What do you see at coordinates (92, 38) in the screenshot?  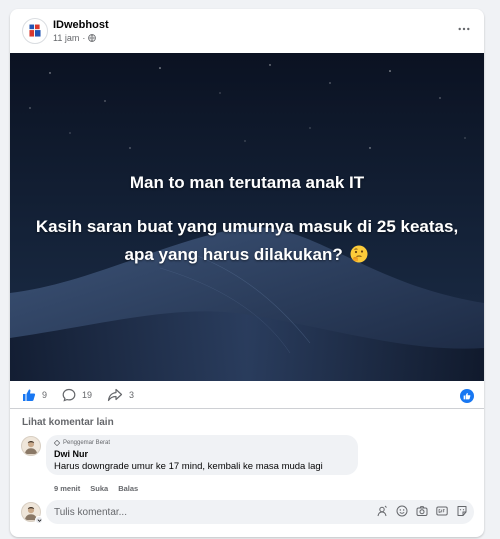 I see `globe-icon` at bounding box center [92, 38].